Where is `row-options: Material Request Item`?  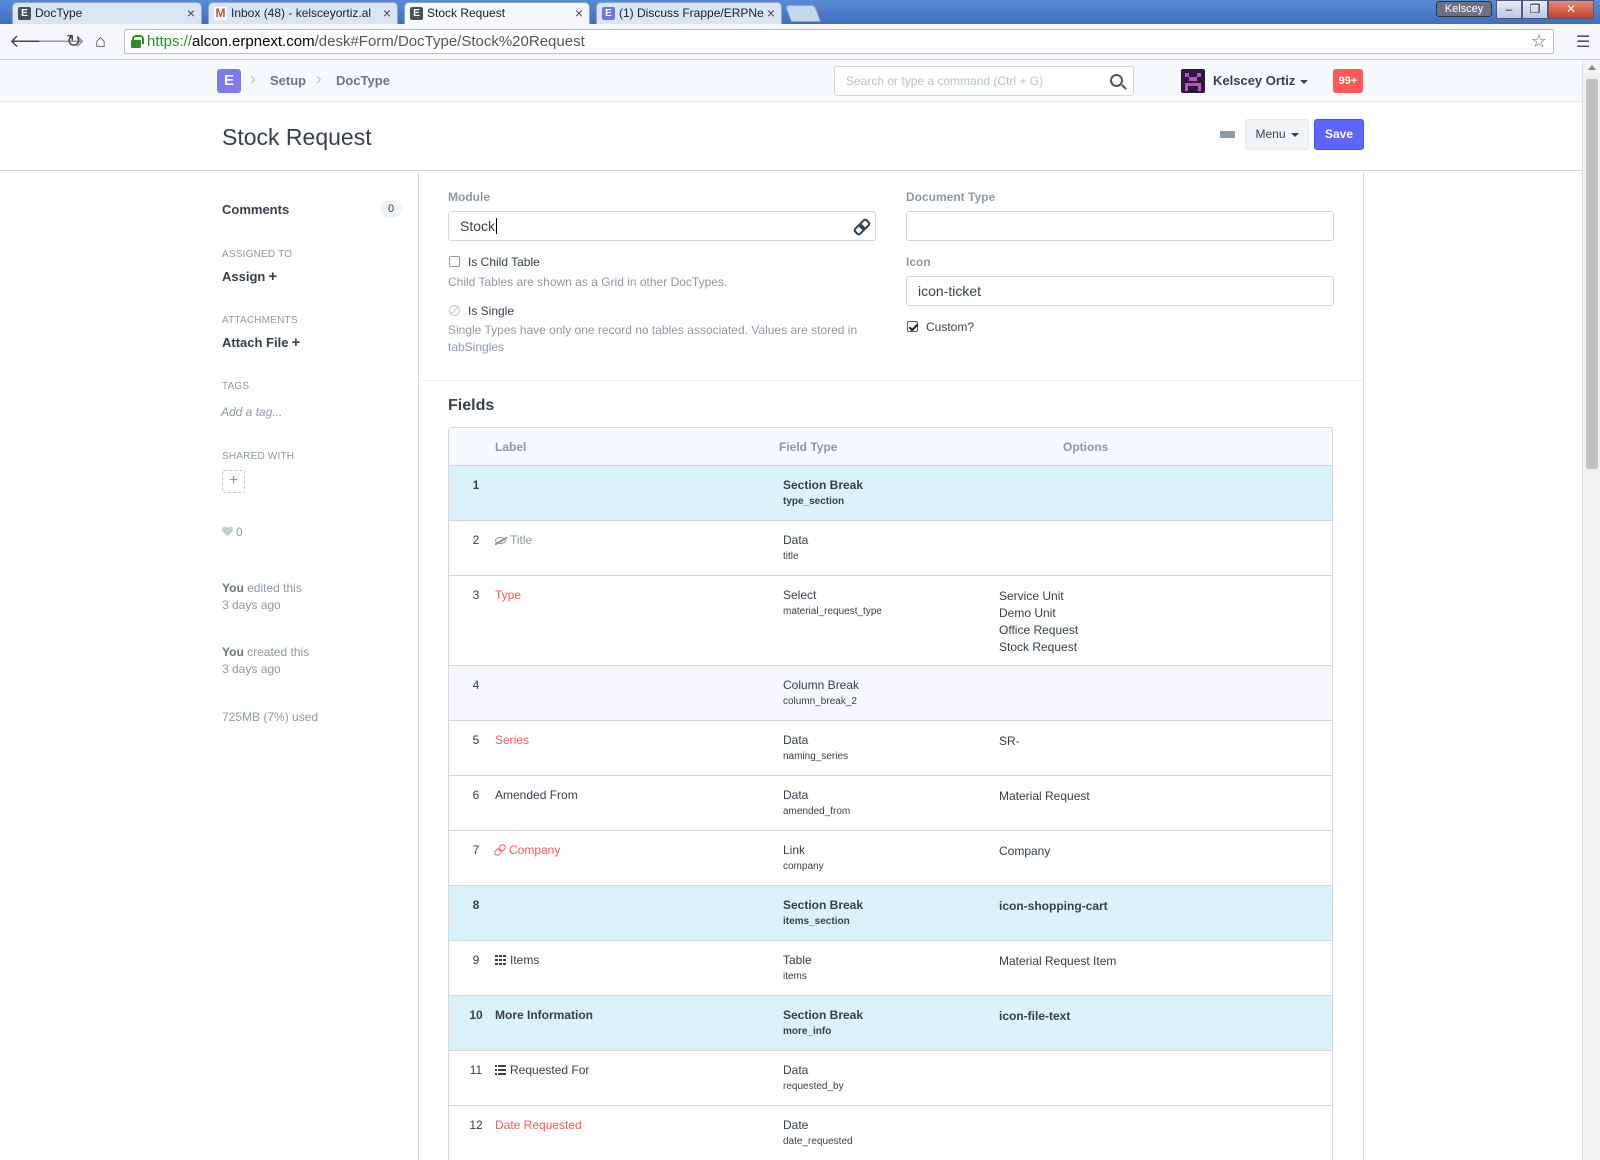 row-options: Material Request Item is located at coordinates (1058, 961).